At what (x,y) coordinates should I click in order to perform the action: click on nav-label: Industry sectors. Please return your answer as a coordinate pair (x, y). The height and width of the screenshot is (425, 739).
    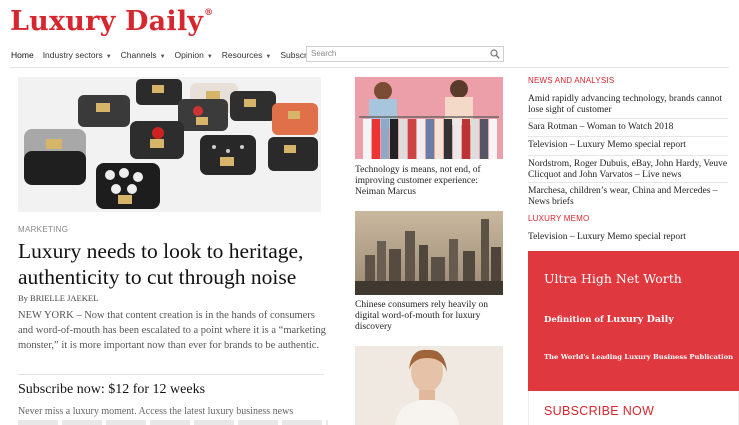
    Looking at the image, I should click on (72, 55).